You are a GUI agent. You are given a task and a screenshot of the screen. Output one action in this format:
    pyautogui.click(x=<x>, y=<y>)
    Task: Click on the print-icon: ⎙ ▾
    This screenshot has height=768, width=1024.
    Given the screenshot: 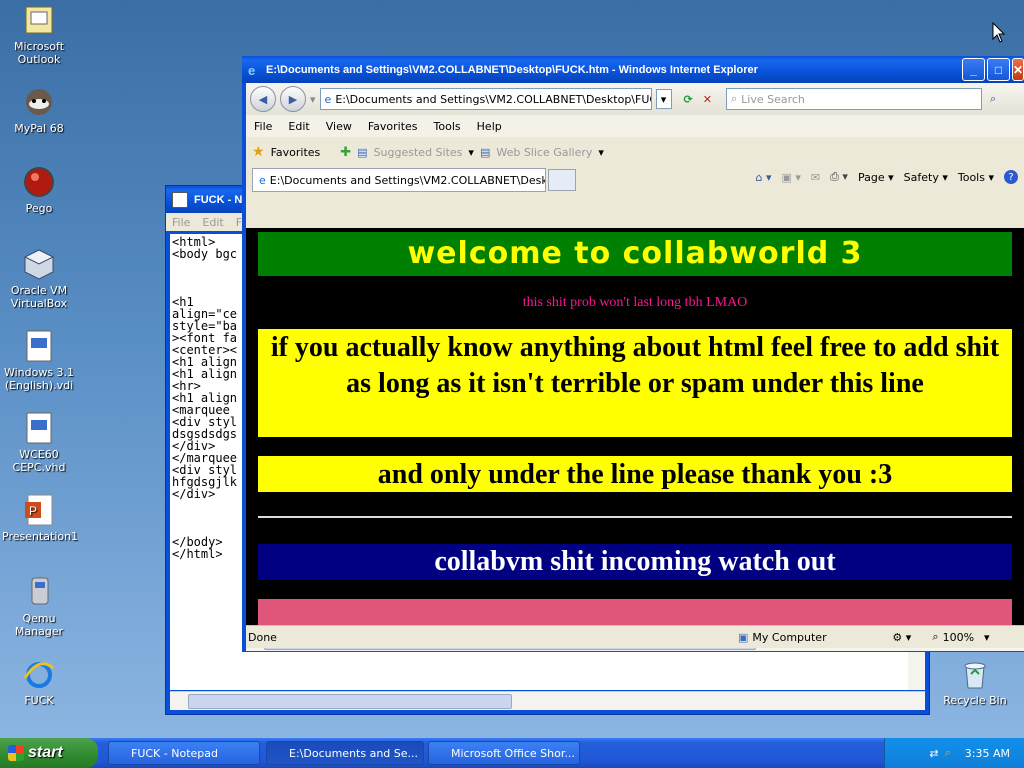 What is the action you would take?
    pyautogui.click(x=839, y=177)
    